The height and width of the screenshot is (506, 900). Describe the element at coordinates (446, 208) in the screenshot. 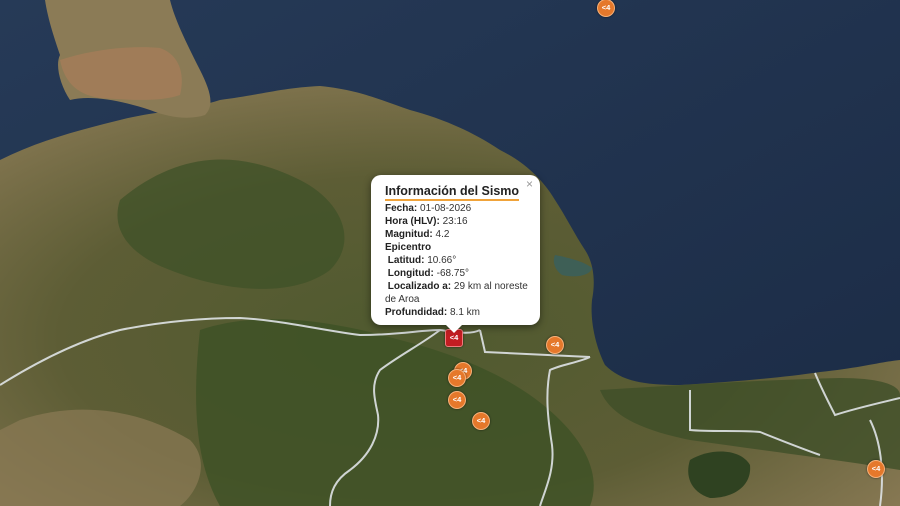

I see `date-value: 01-08-2026` at that location.